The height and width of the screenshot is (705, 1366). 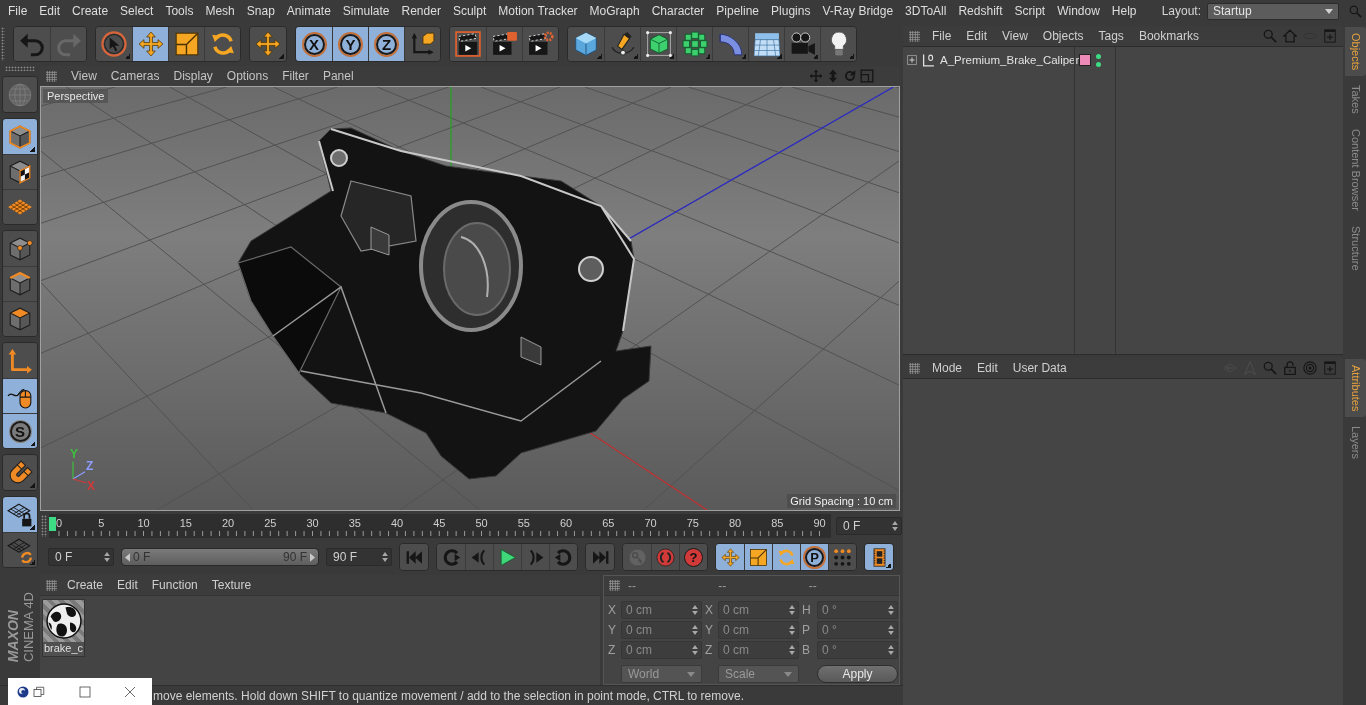 I want to click on pen-button, so click(x=622, y=44).